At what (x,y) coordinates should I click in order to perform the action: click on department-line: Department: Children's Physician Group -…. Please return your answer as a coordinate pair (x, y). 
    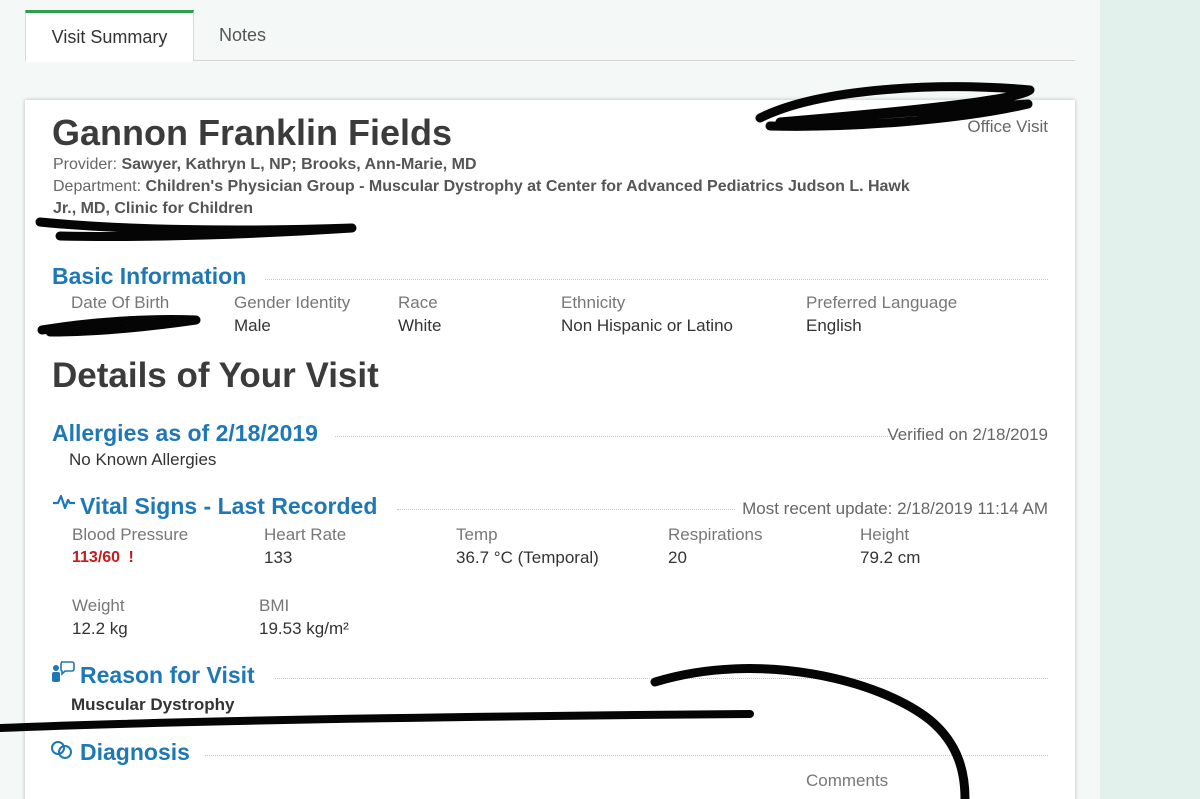
    Looking at the image, I should click on (481, 187).